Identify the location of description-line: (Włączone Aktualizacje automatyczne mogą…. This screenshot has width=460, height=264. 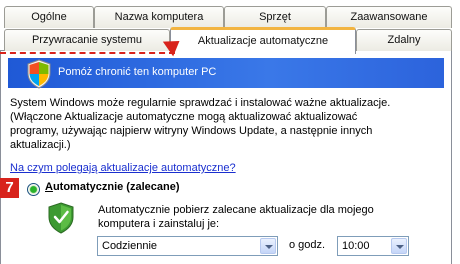
(184, 117).